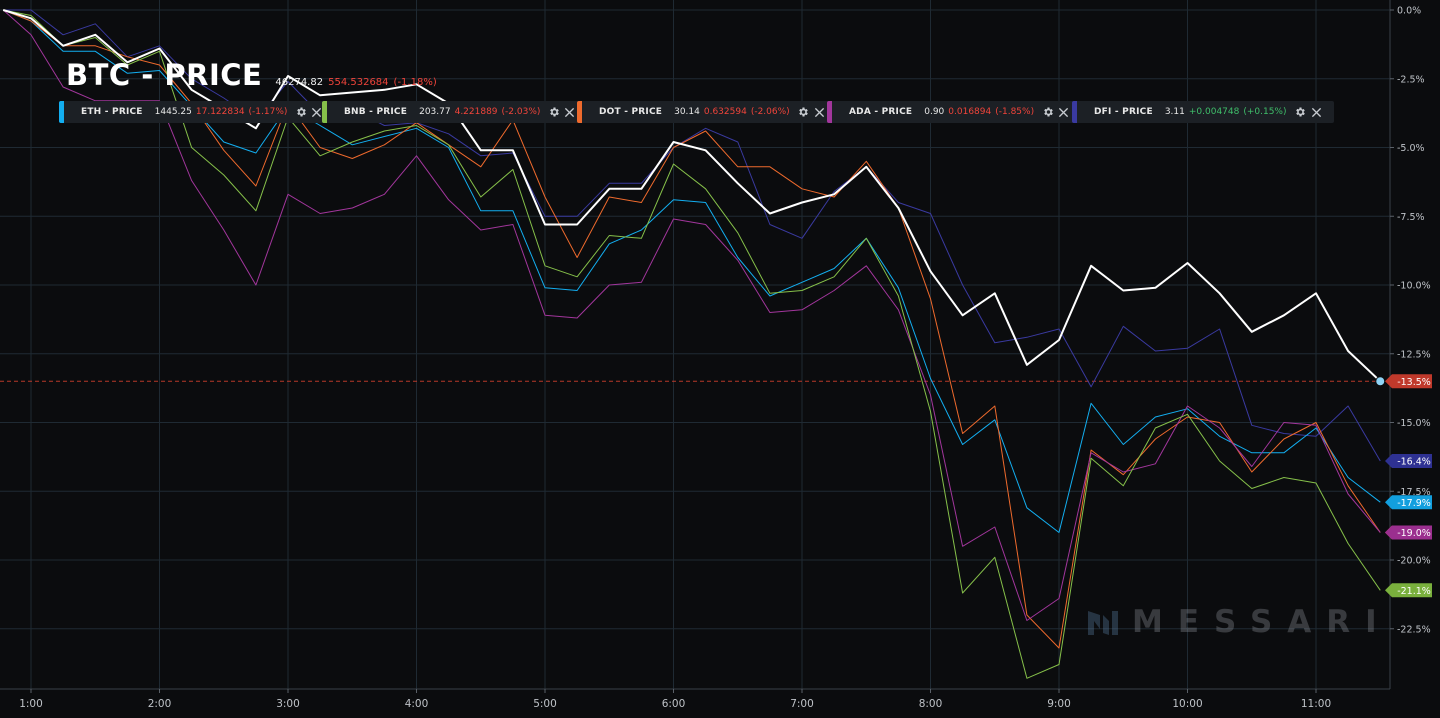 The width and height of the screenshot is (1440, 718). I want to click on series-end-label-text: -19.0%, so click(1414, 533).